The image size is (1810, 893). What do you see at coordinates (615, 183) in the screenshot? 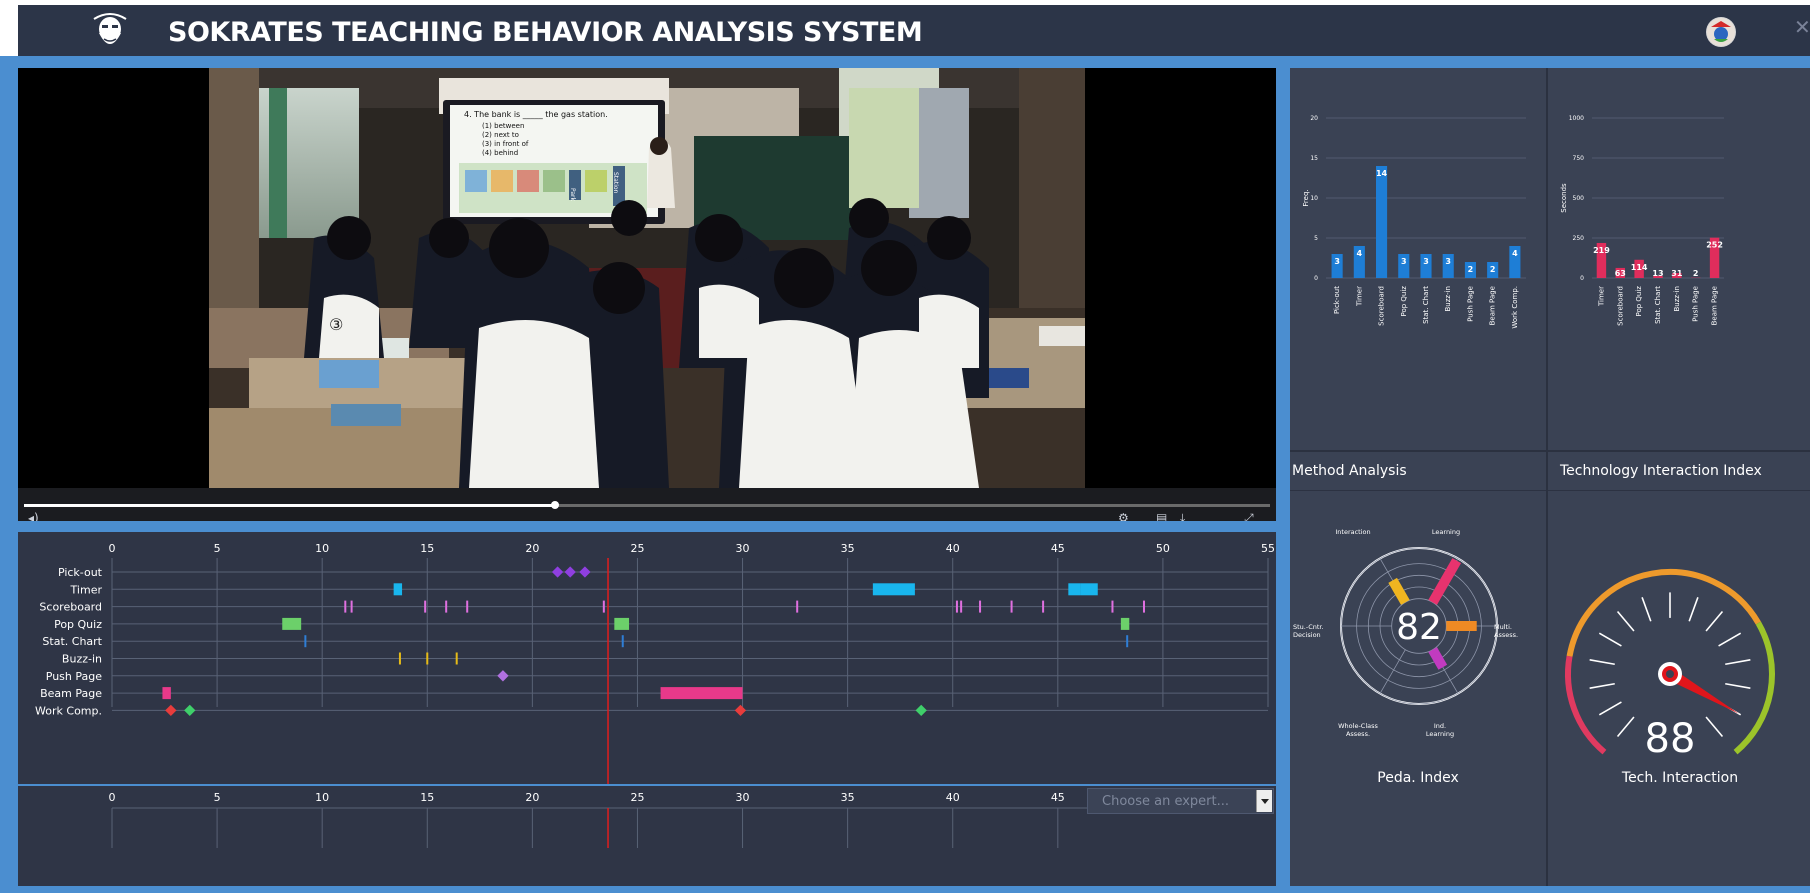
I see `slide-tag-station: Station` at bounding box center [615, 183].